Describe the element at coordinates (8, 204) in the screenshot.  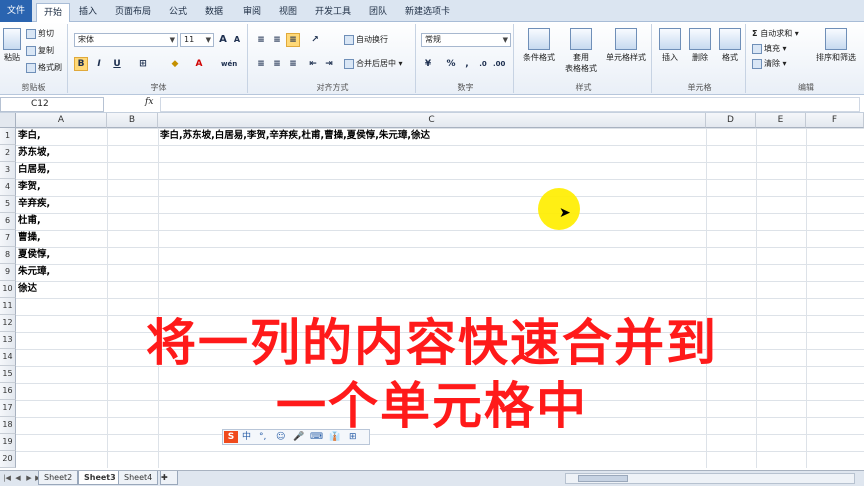
I see `row-header: 5` at that location.